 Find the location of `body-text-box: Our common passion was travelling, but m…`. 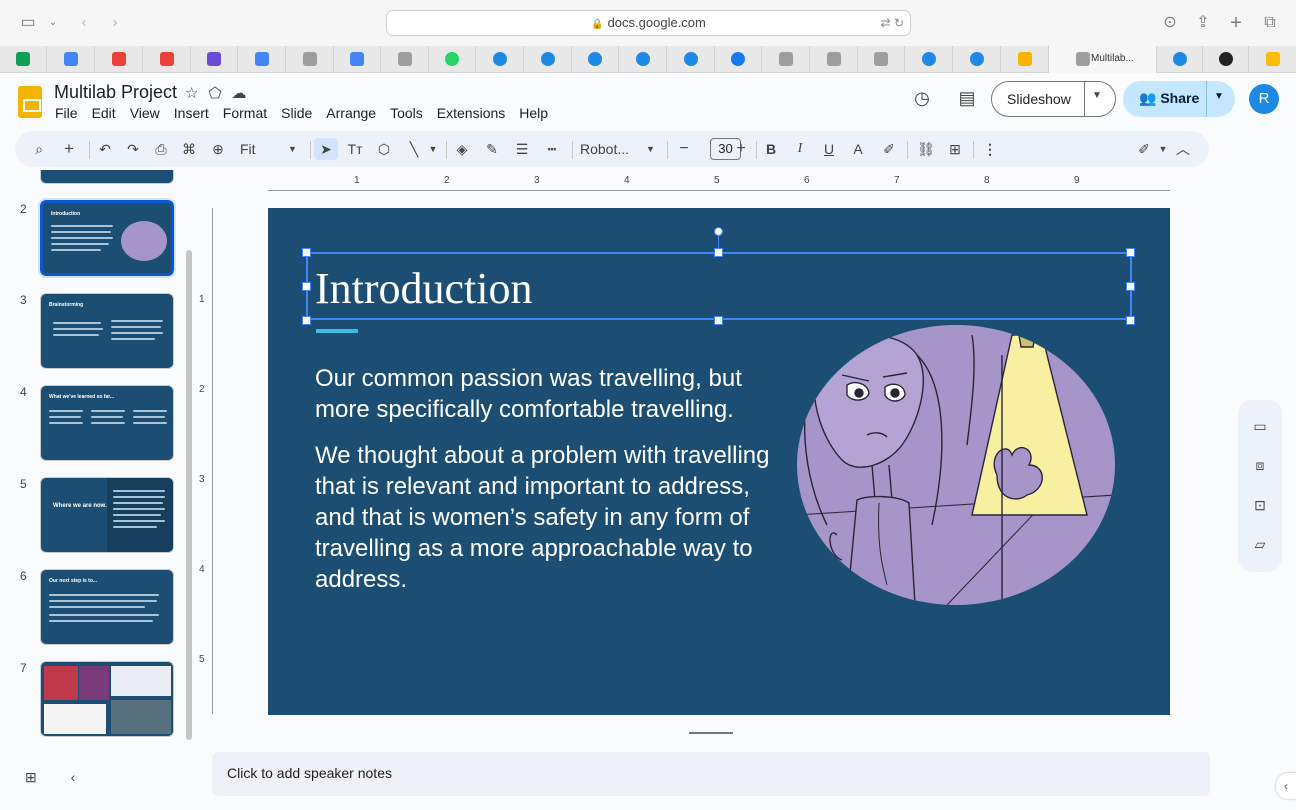

body-text-box: Our common passion was travelling, but m… is located at coordinates (555, 486).